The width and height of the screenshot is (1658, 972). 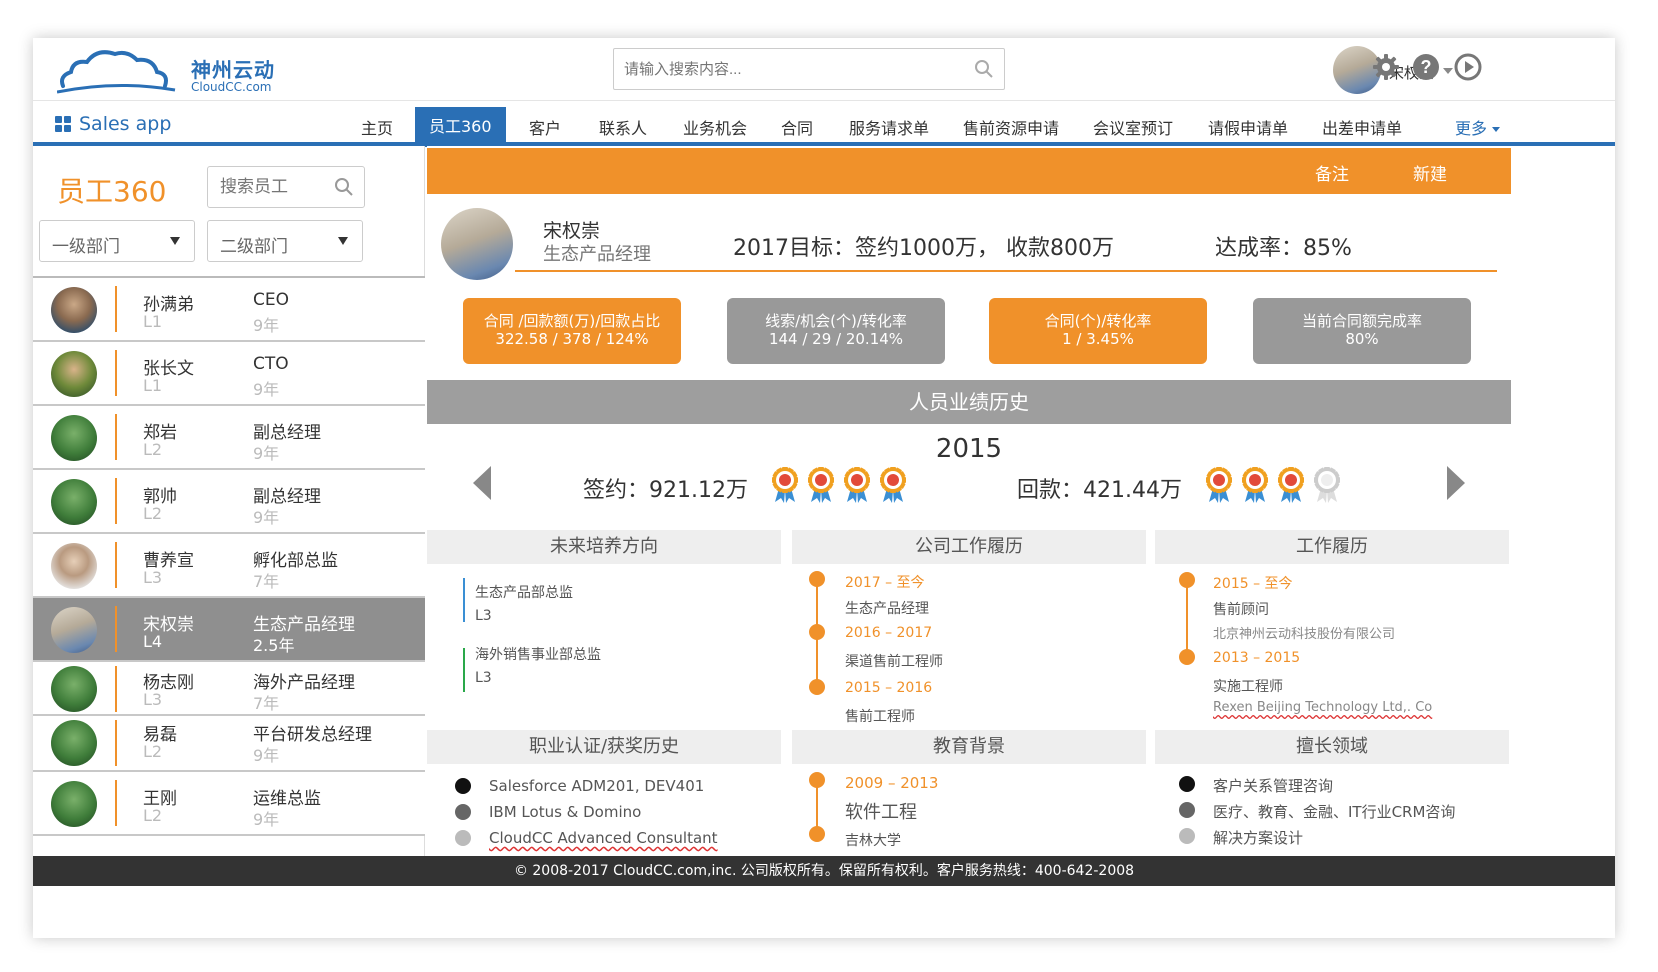 What do you see at coordinates (1426, 67) in the screenshot?
I see `help-icon: ?` at bounding box center [1426, 67].